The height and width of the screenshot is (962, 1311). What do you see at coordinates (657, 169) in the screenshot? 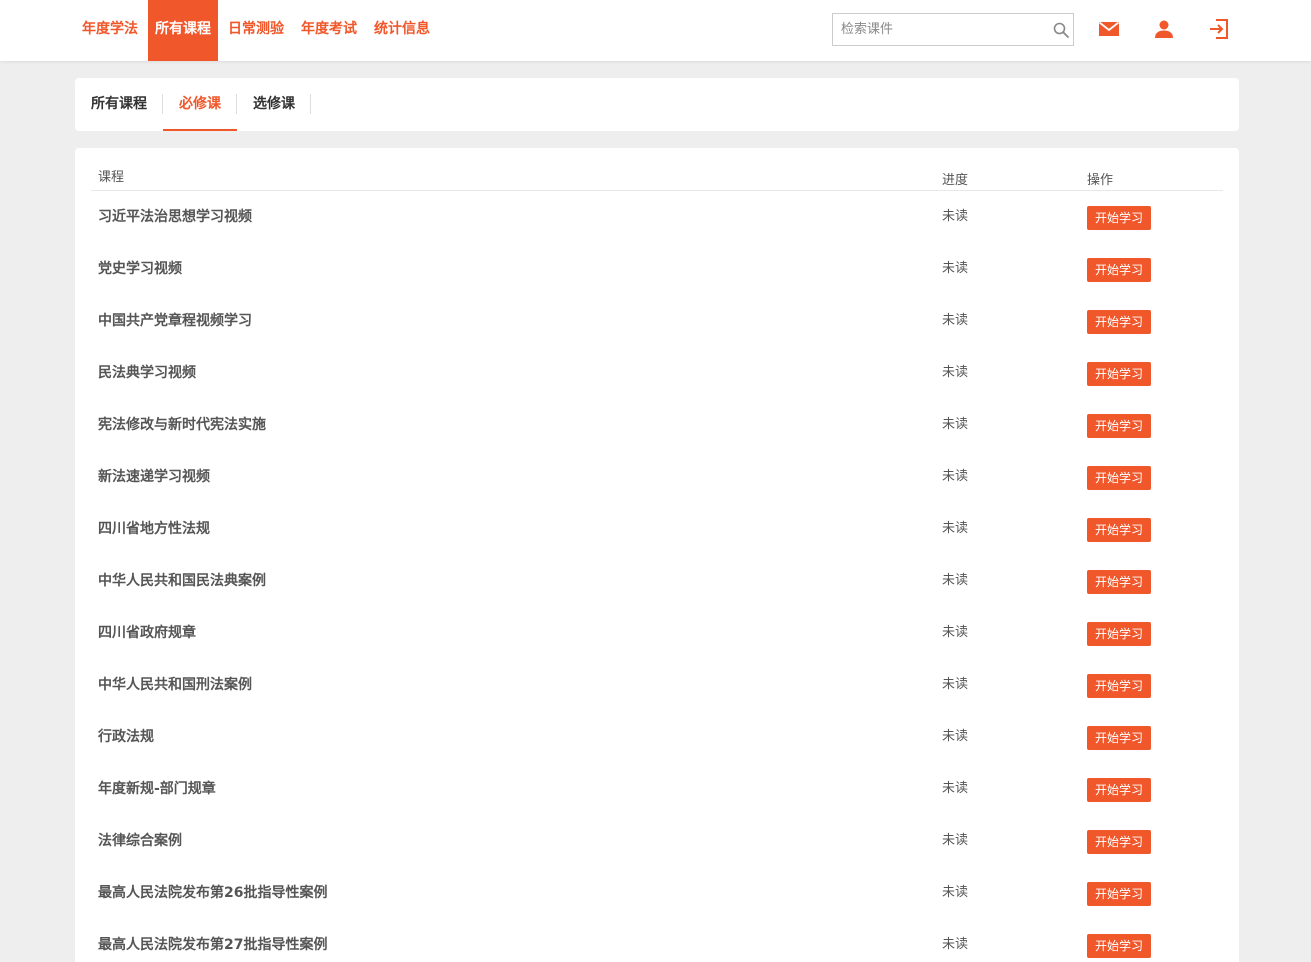
I see `table-header: 课程 进度 操作` at bounding box center [657, 169].